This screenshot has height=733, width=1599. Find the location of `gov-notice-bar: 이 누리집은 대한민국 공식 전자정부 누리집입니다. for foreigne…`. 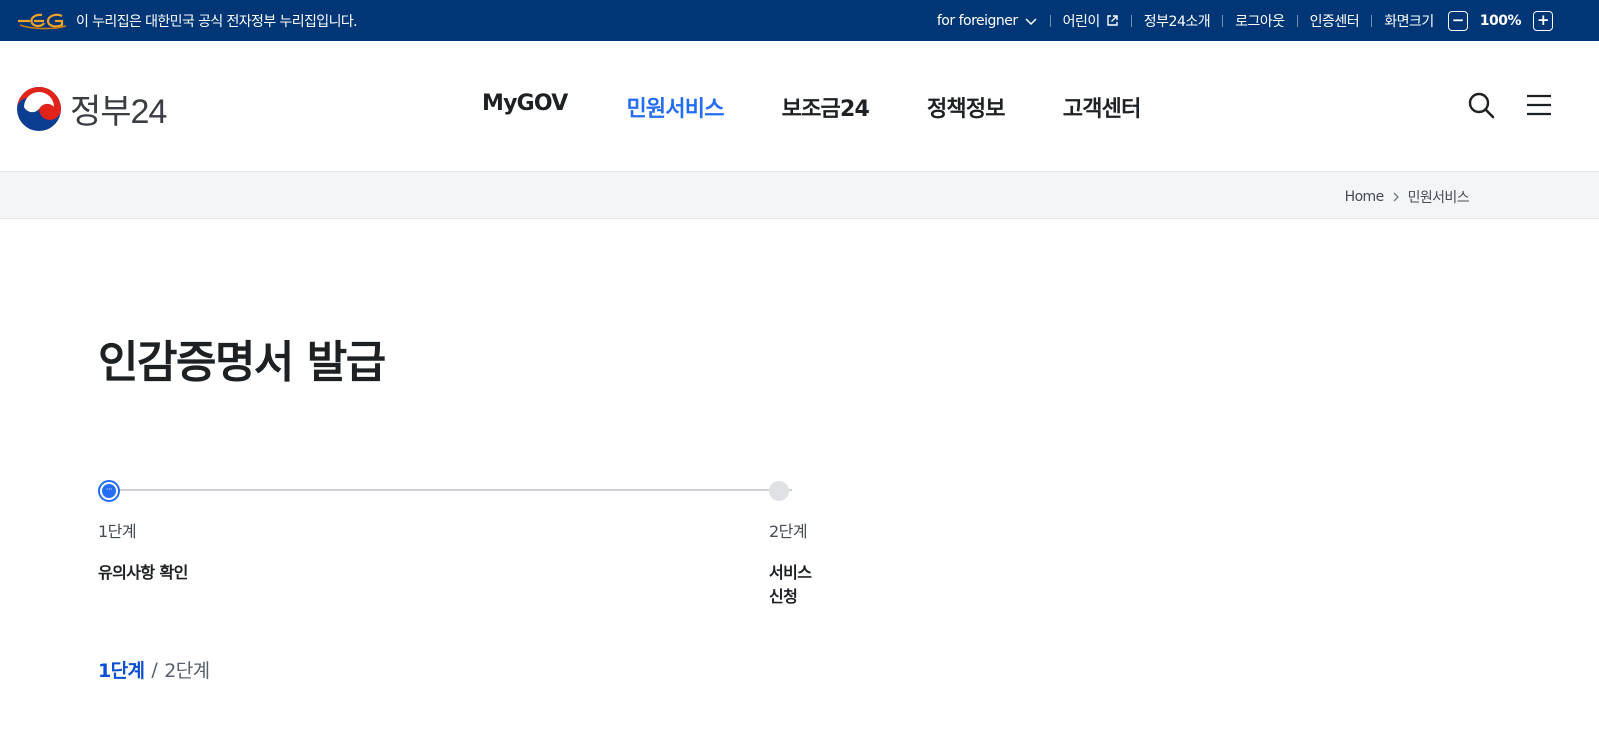

gov-notice-bar: 이 누리집은 대한민국 공식 전자정부 누리집입니다. for foreigne… is located at coordinates (799, 20).